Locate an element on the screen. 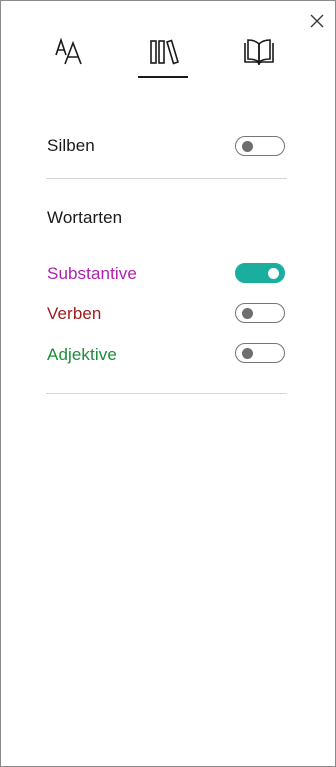 Image resolution: width=336 pixels, height=767 pixels. library-books-icon is located at coordinates (164, 52).